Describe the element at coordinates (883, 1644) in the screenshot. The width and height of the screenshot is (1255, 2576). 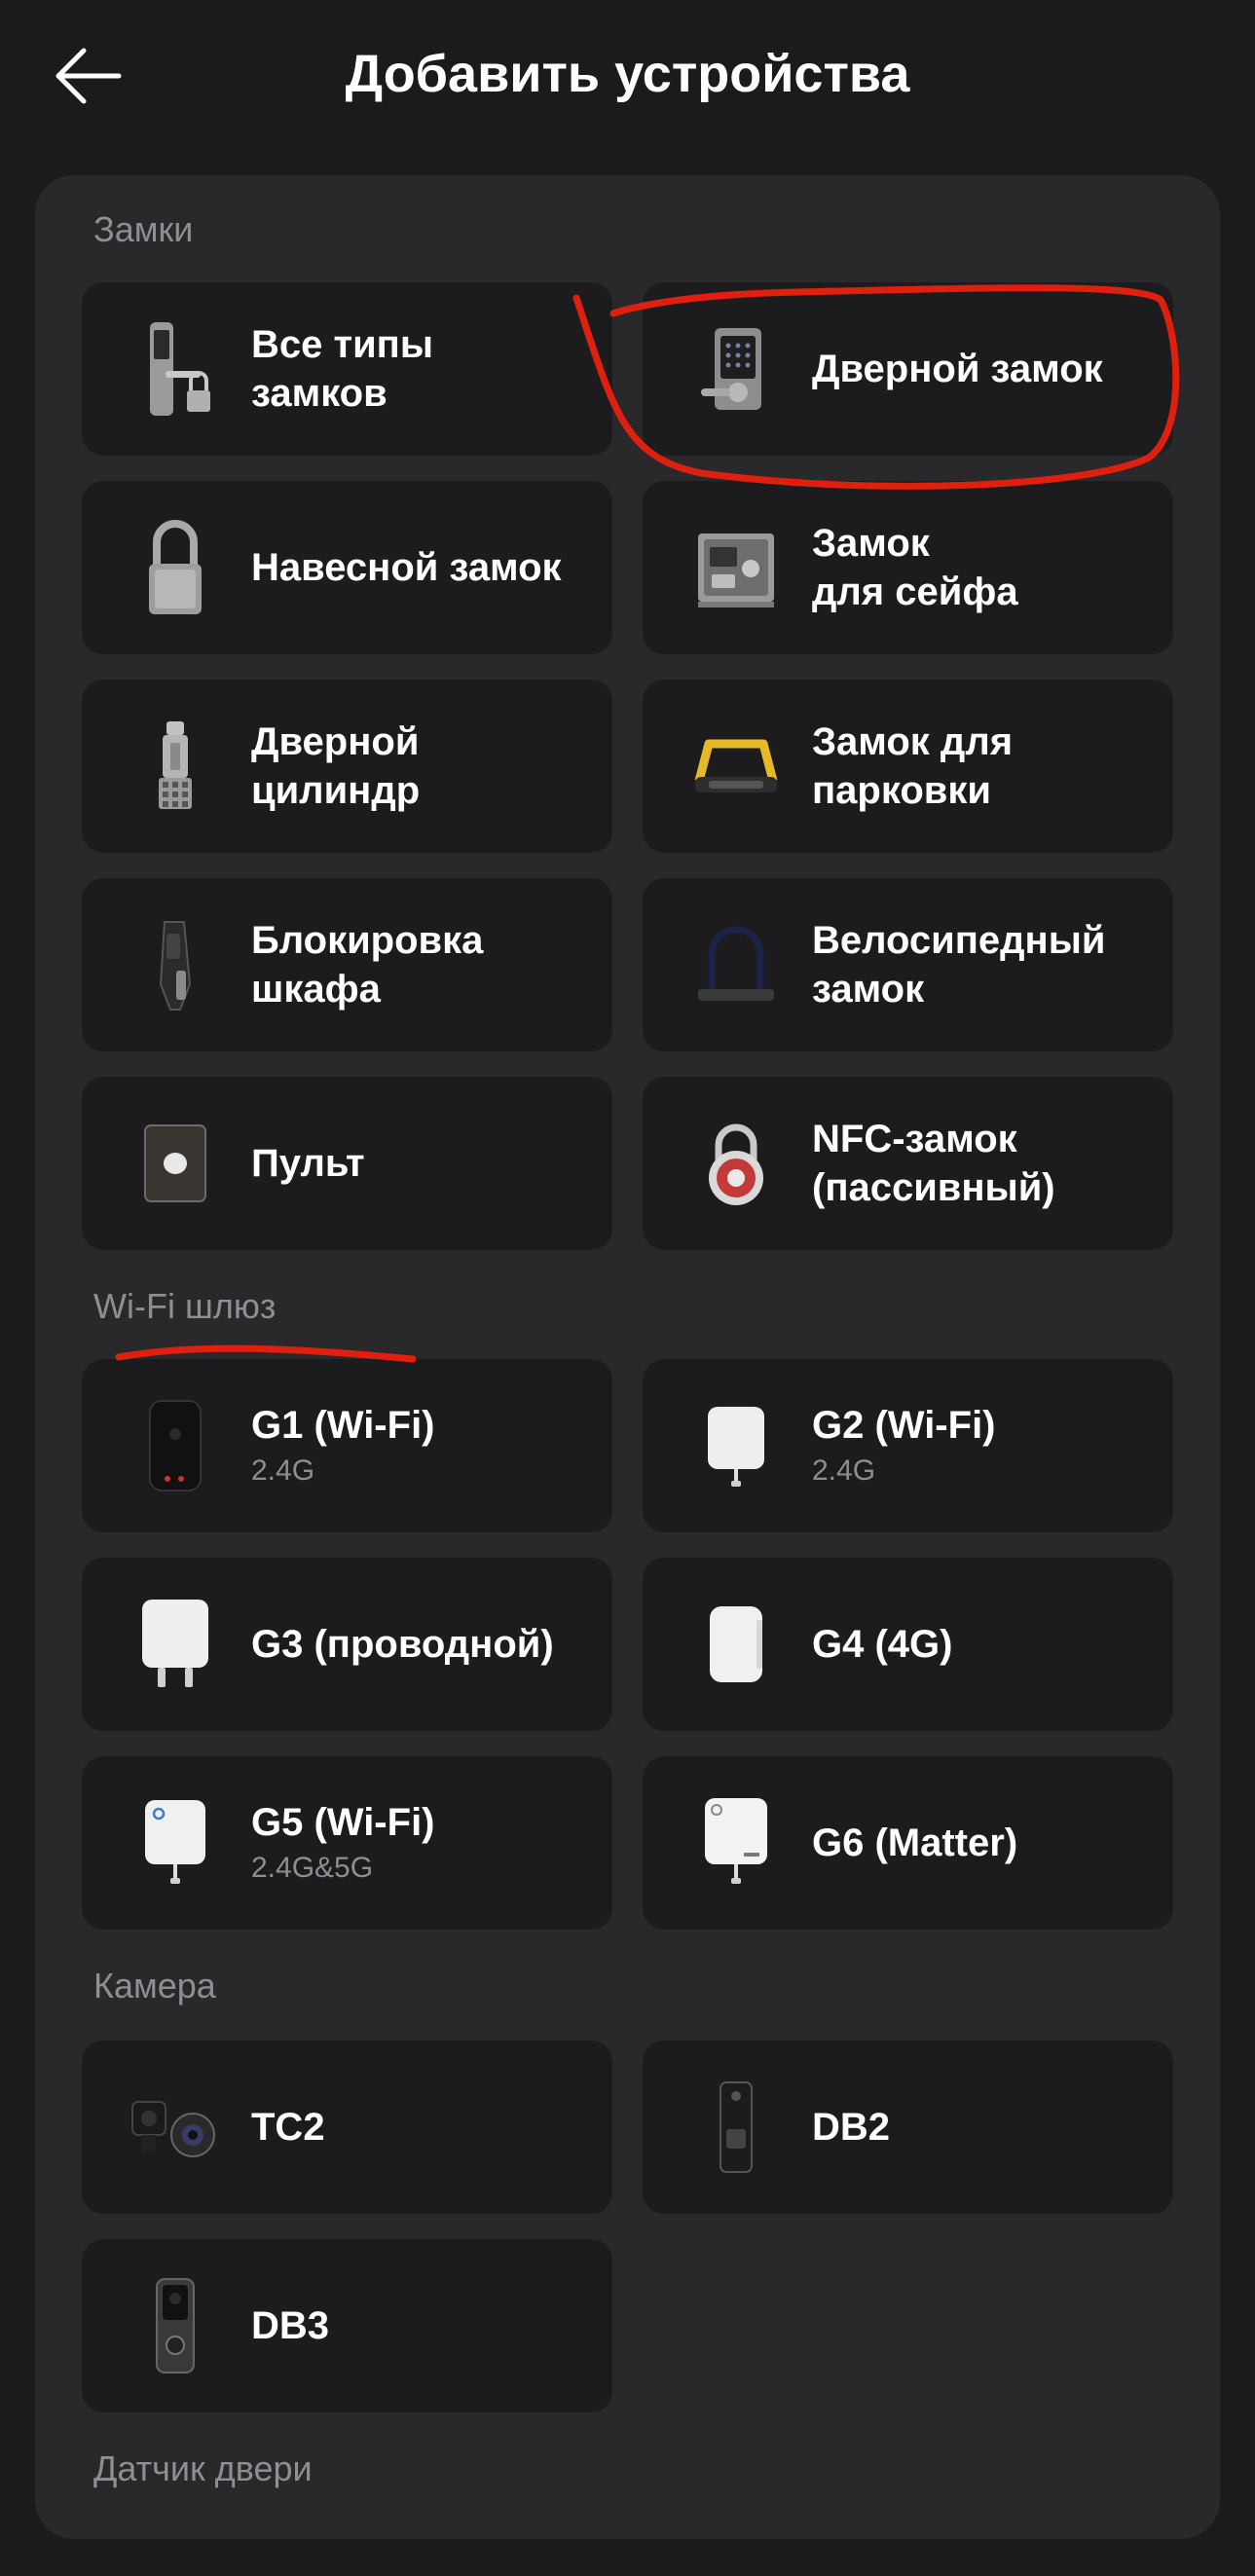
I see `tile-name: G4 (4G)` at that location.